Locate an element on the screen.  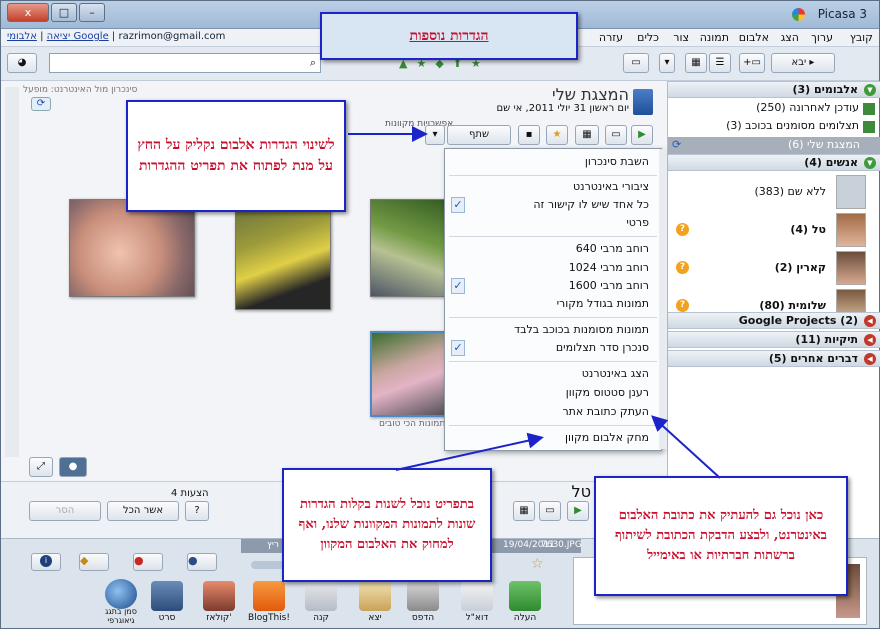
star-toggle-icon: ☆ is located at coordinates (537, 564).